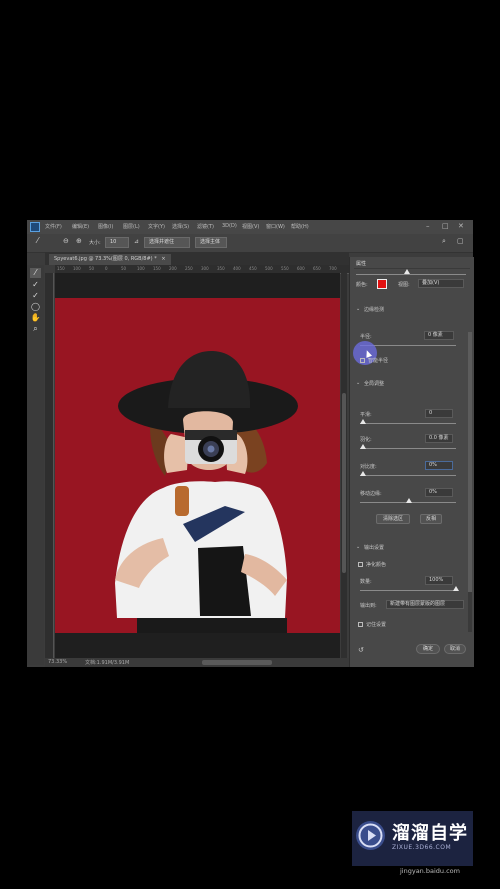  Describe the element at coordinates (439, 465) in the screenshot. I see `contrast-field: 0%` at that location.